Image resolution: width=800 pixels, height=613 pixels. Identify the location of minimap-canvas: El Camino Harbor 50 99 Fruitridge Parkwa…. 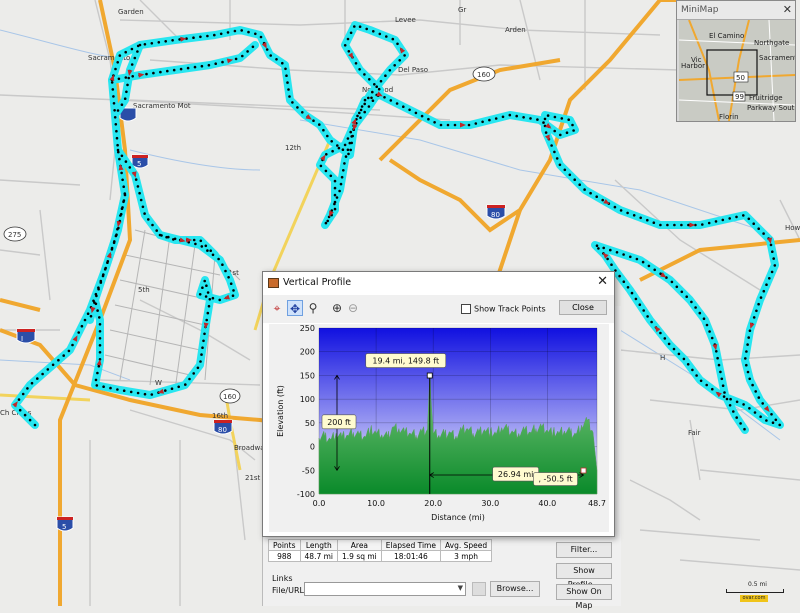
(737, 70).